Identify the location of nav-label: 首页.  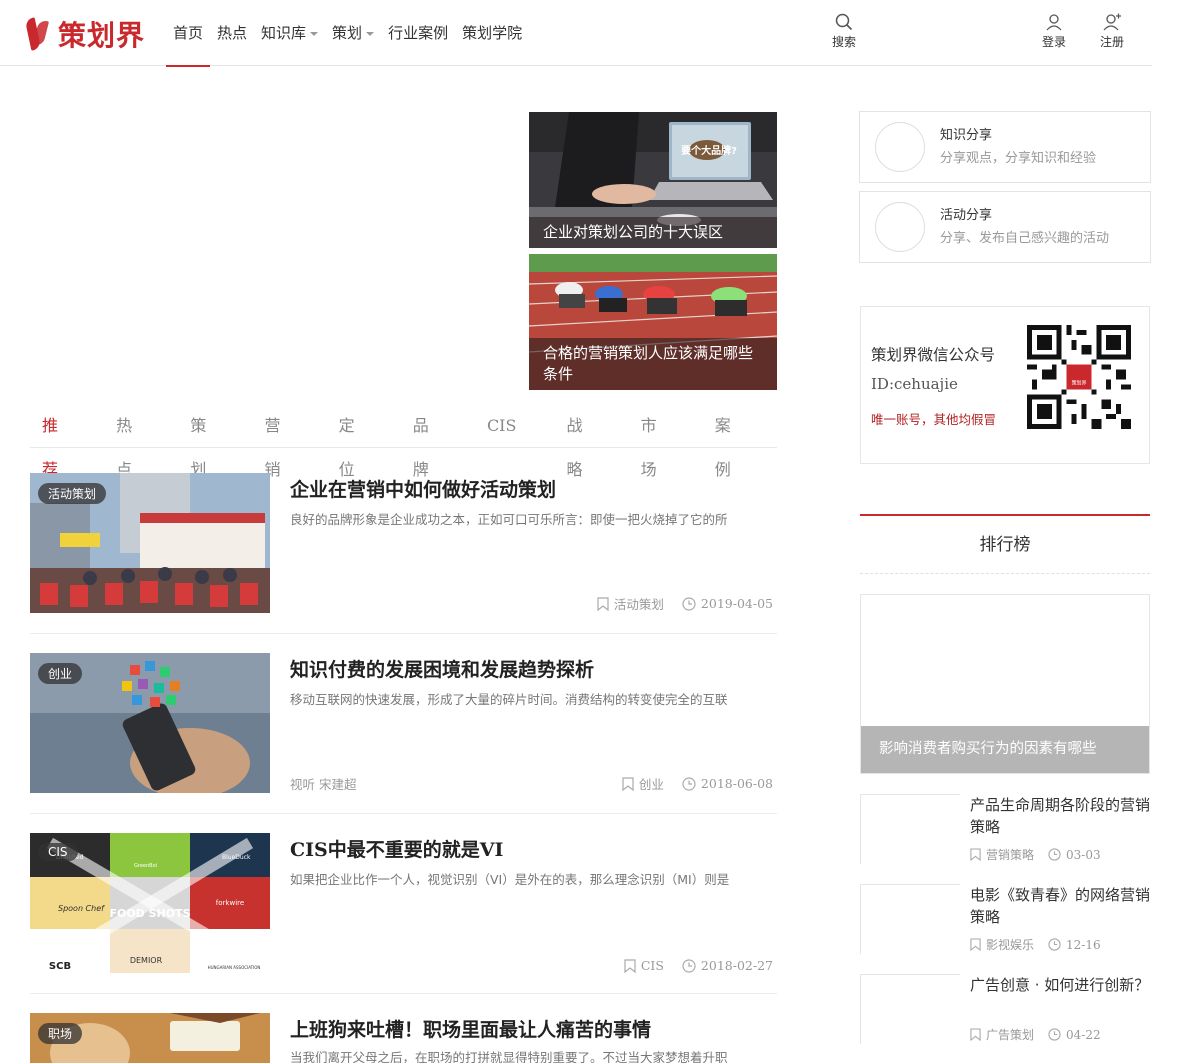
(188, 33).